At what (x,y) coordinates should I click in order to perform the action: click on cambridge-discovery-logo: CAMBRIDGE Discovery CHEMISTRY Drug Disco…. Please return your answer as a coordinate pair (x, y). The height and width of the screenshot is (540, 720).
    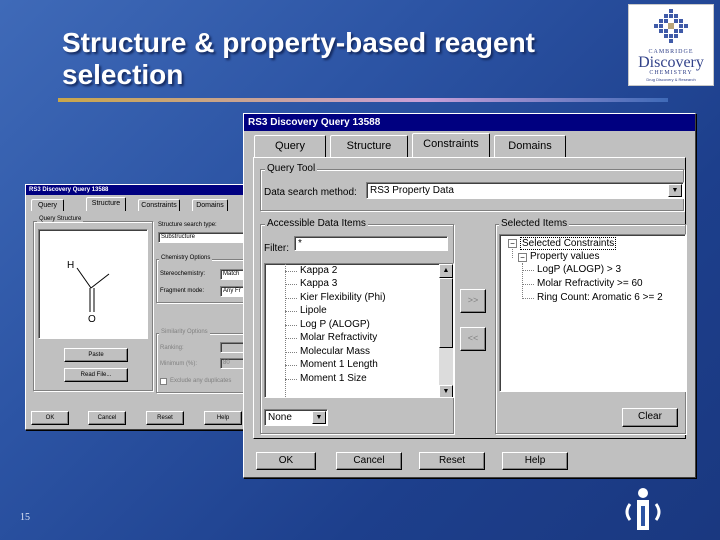
    Looking at the image, I should click on (671, 45).